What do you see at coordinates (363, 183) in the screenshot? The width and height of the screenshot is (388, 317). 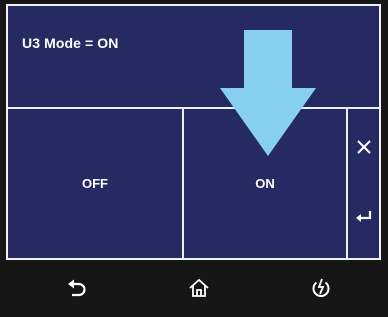 I see `side-controls` at bounding box center [363, 183].